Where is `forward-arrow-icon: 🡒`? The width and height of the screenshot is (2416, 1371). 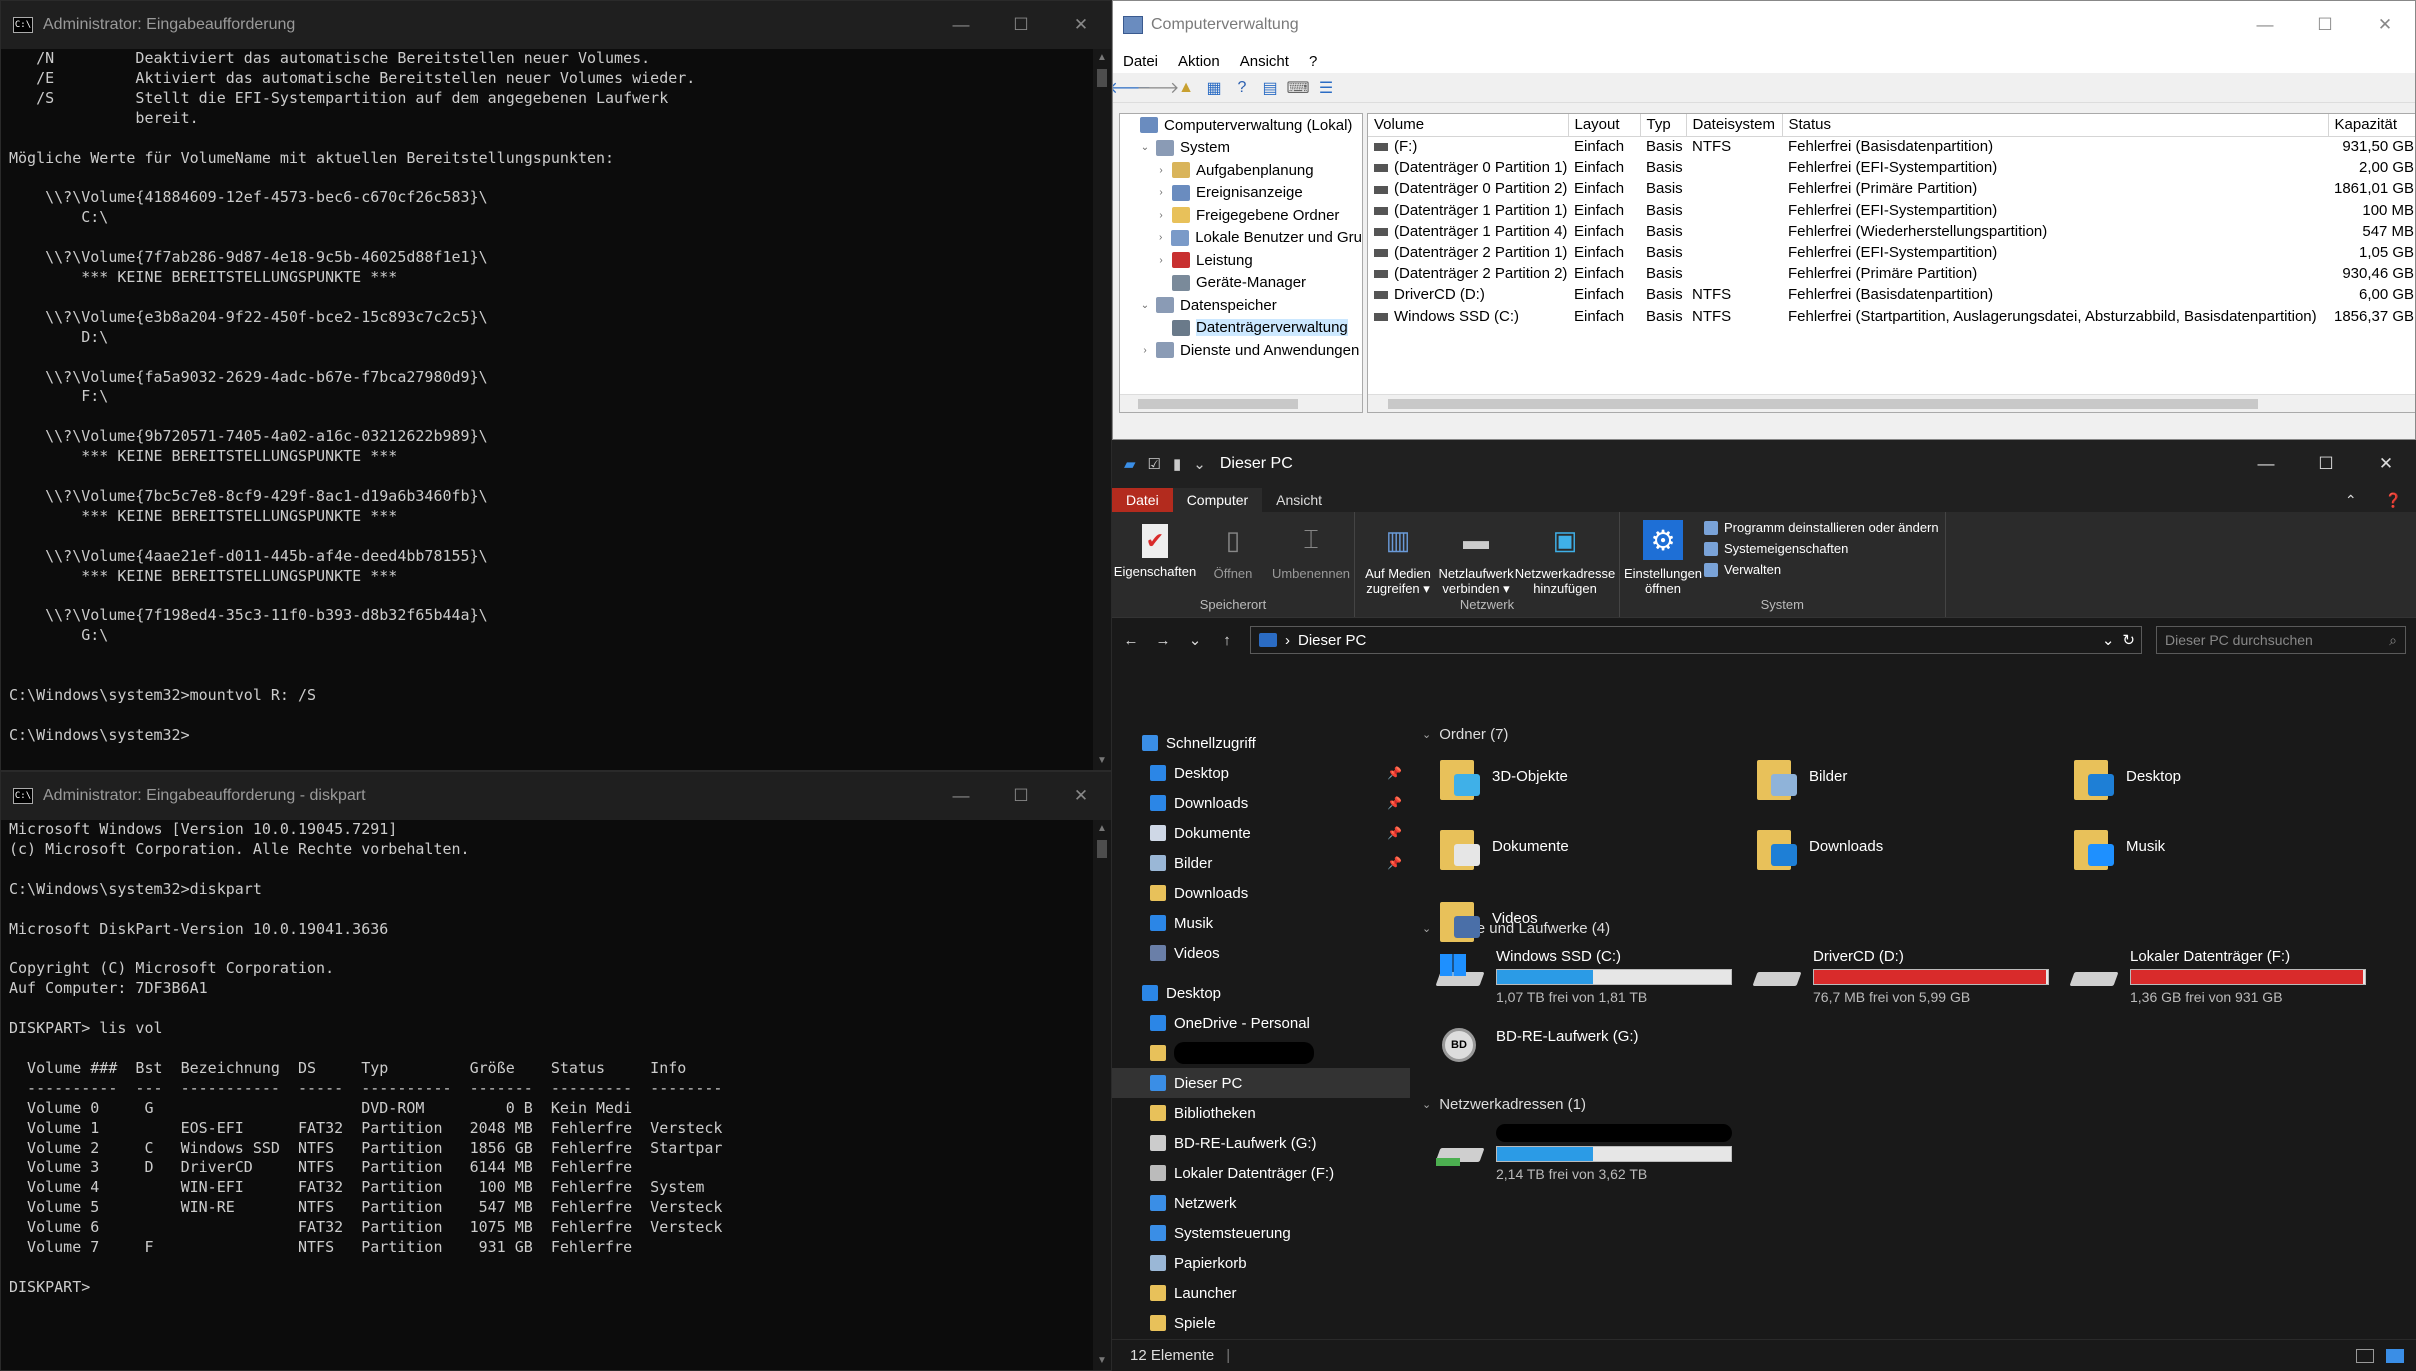 forward-arrow-icon: 🡒 is located at coordinates (1158, 88).